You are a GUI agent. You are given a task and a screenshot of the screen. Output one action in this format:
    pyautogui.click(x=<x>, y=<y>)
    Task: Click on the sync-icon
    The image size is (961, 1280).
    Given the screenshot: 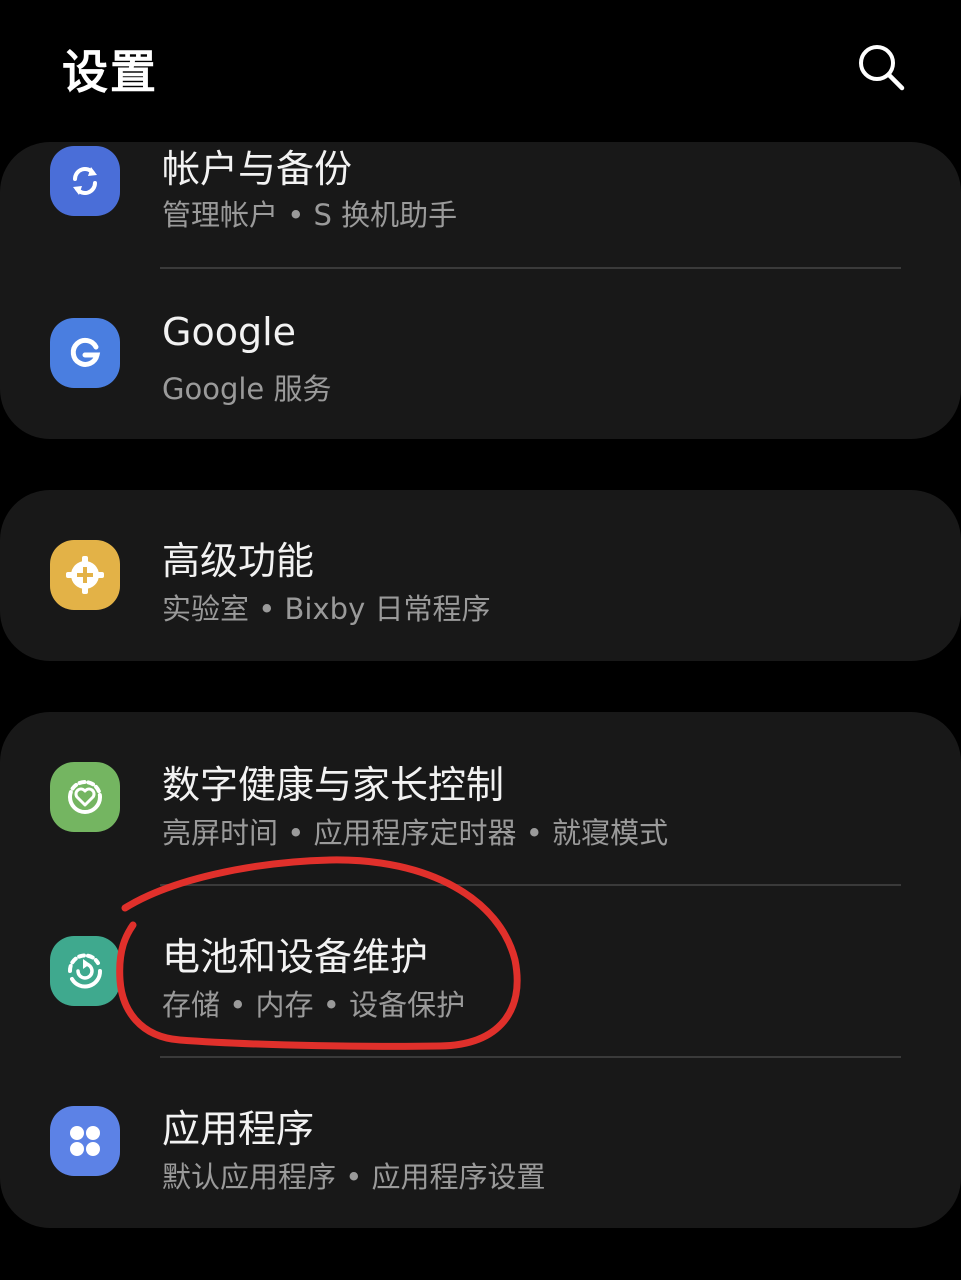 What is the action you would take?
    pyautogui.click(x=85, y=181)
    